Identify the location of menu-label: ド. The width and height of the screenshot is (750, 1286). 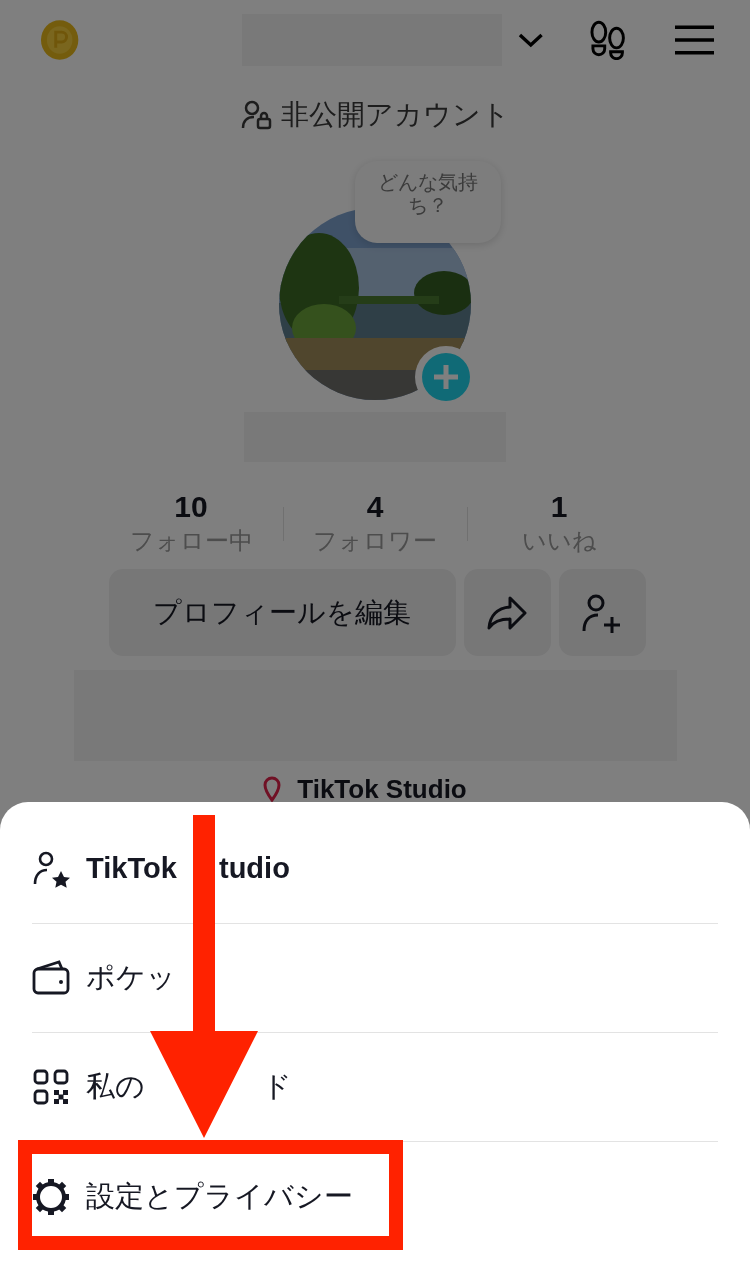
(277, 1087).